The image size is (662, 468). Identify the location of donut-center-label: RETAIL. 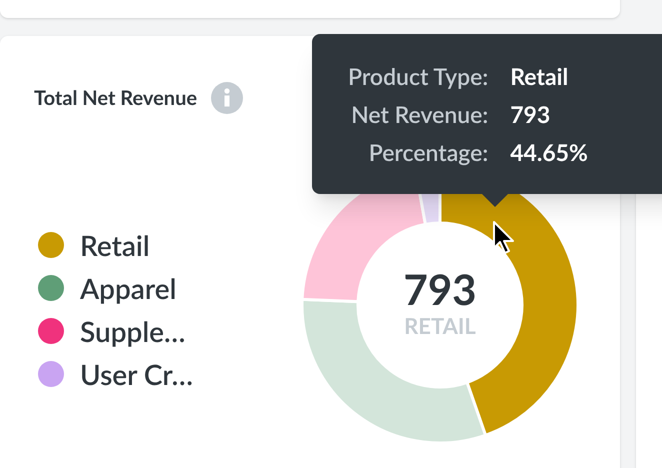
(440, 326).